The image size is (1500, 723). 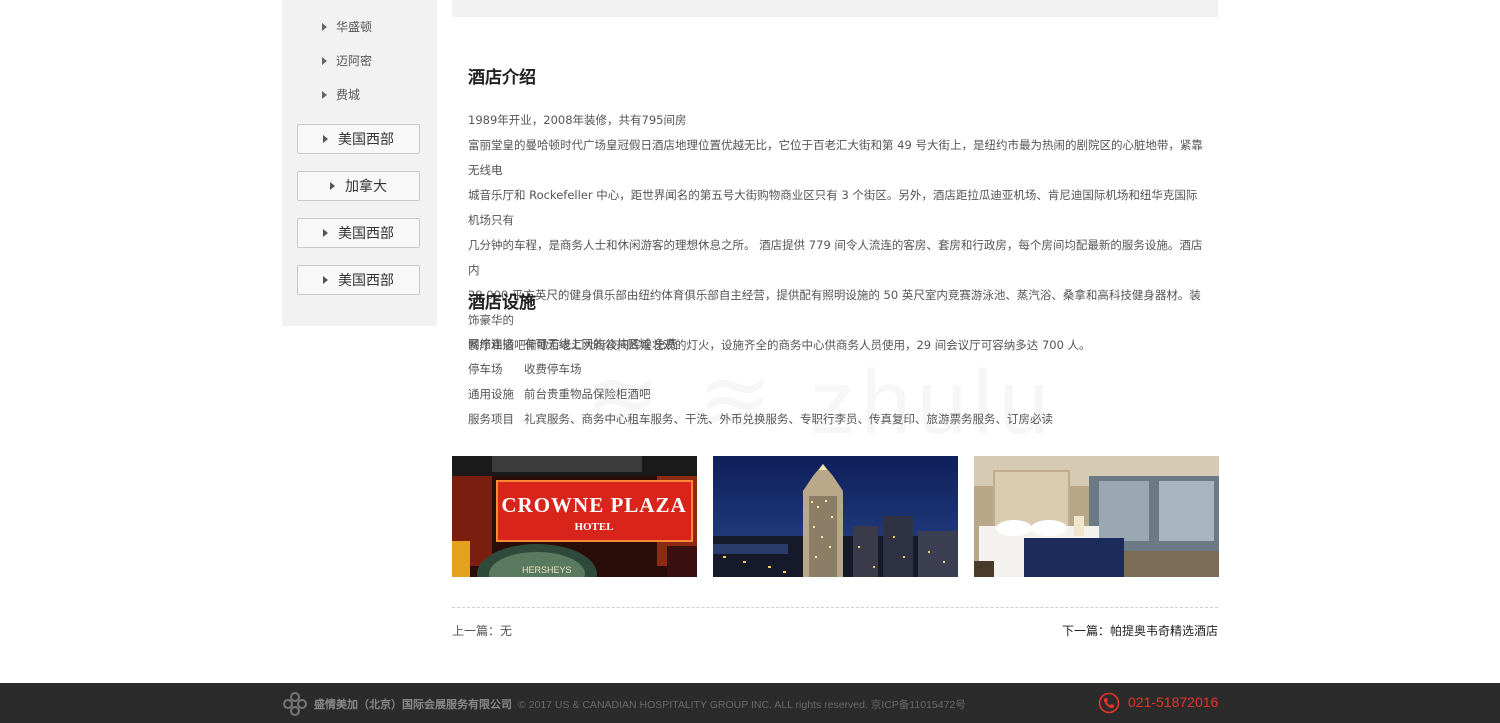 What do you see at coordinates (601, 344) in the screenshot?
I see `facility-value: 有可无线上网的公共区域 免费` at bounding box center [601, 344].